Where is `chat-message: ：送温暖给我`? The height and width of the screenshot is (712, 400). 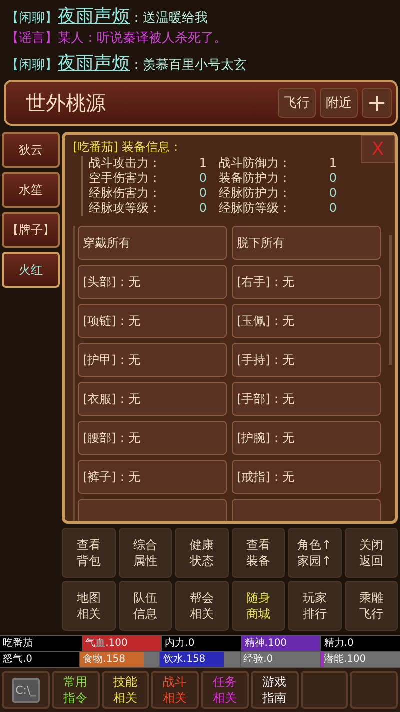 chat-message: ：送温暖给我 is located at coordinates (169, 18).